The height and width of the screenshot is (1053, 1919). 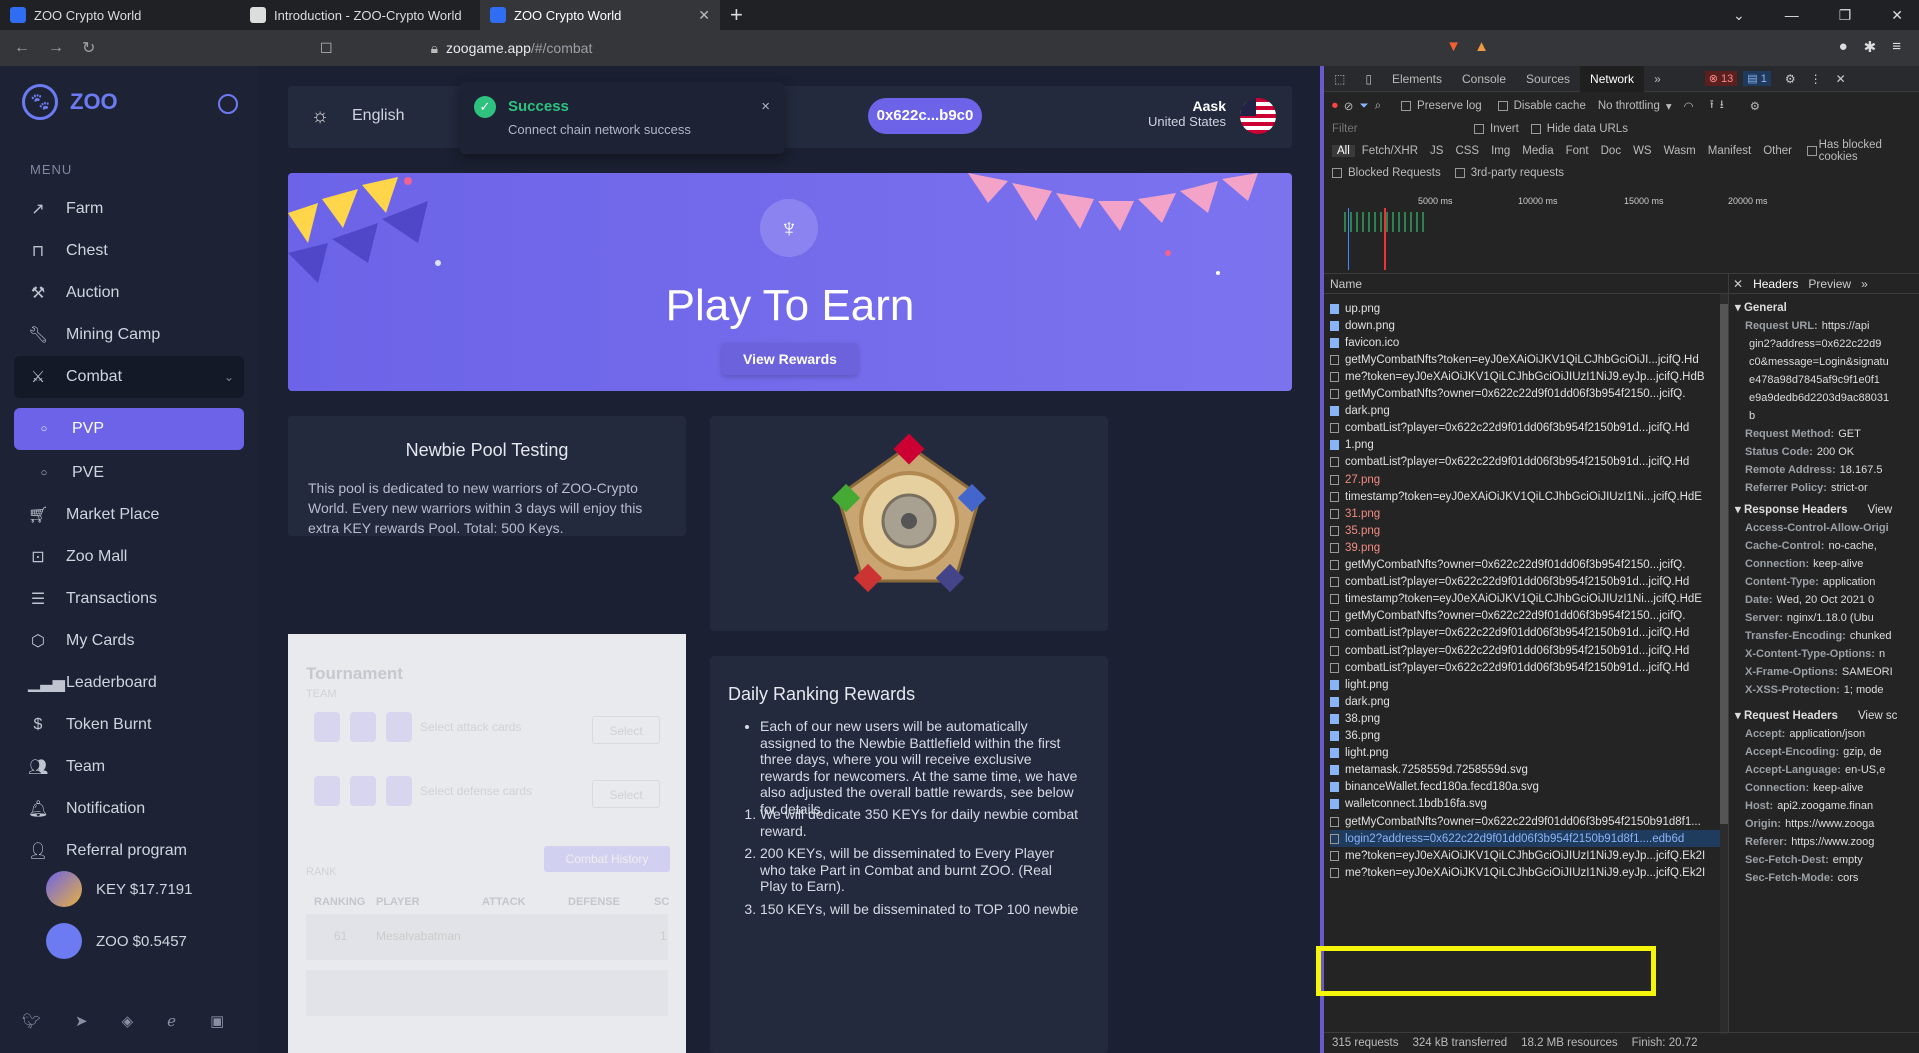 I want to click on blocked-cookies-checkbox, so click(x=1812, y=151).